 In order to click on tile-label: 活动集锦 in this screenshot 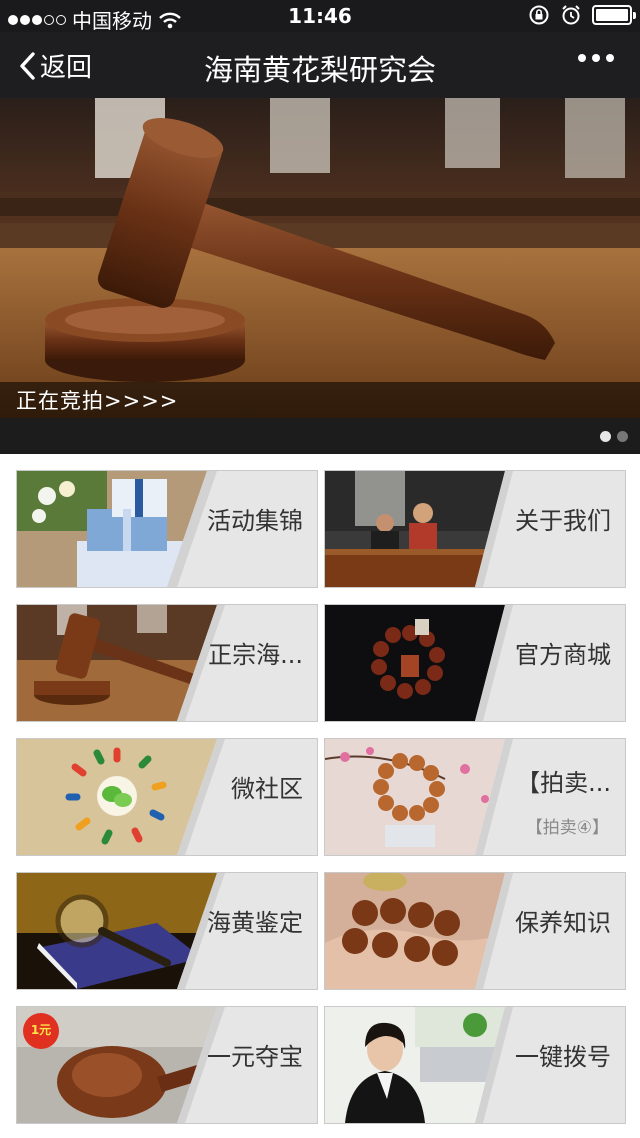, I will do `click(255, 521)`.